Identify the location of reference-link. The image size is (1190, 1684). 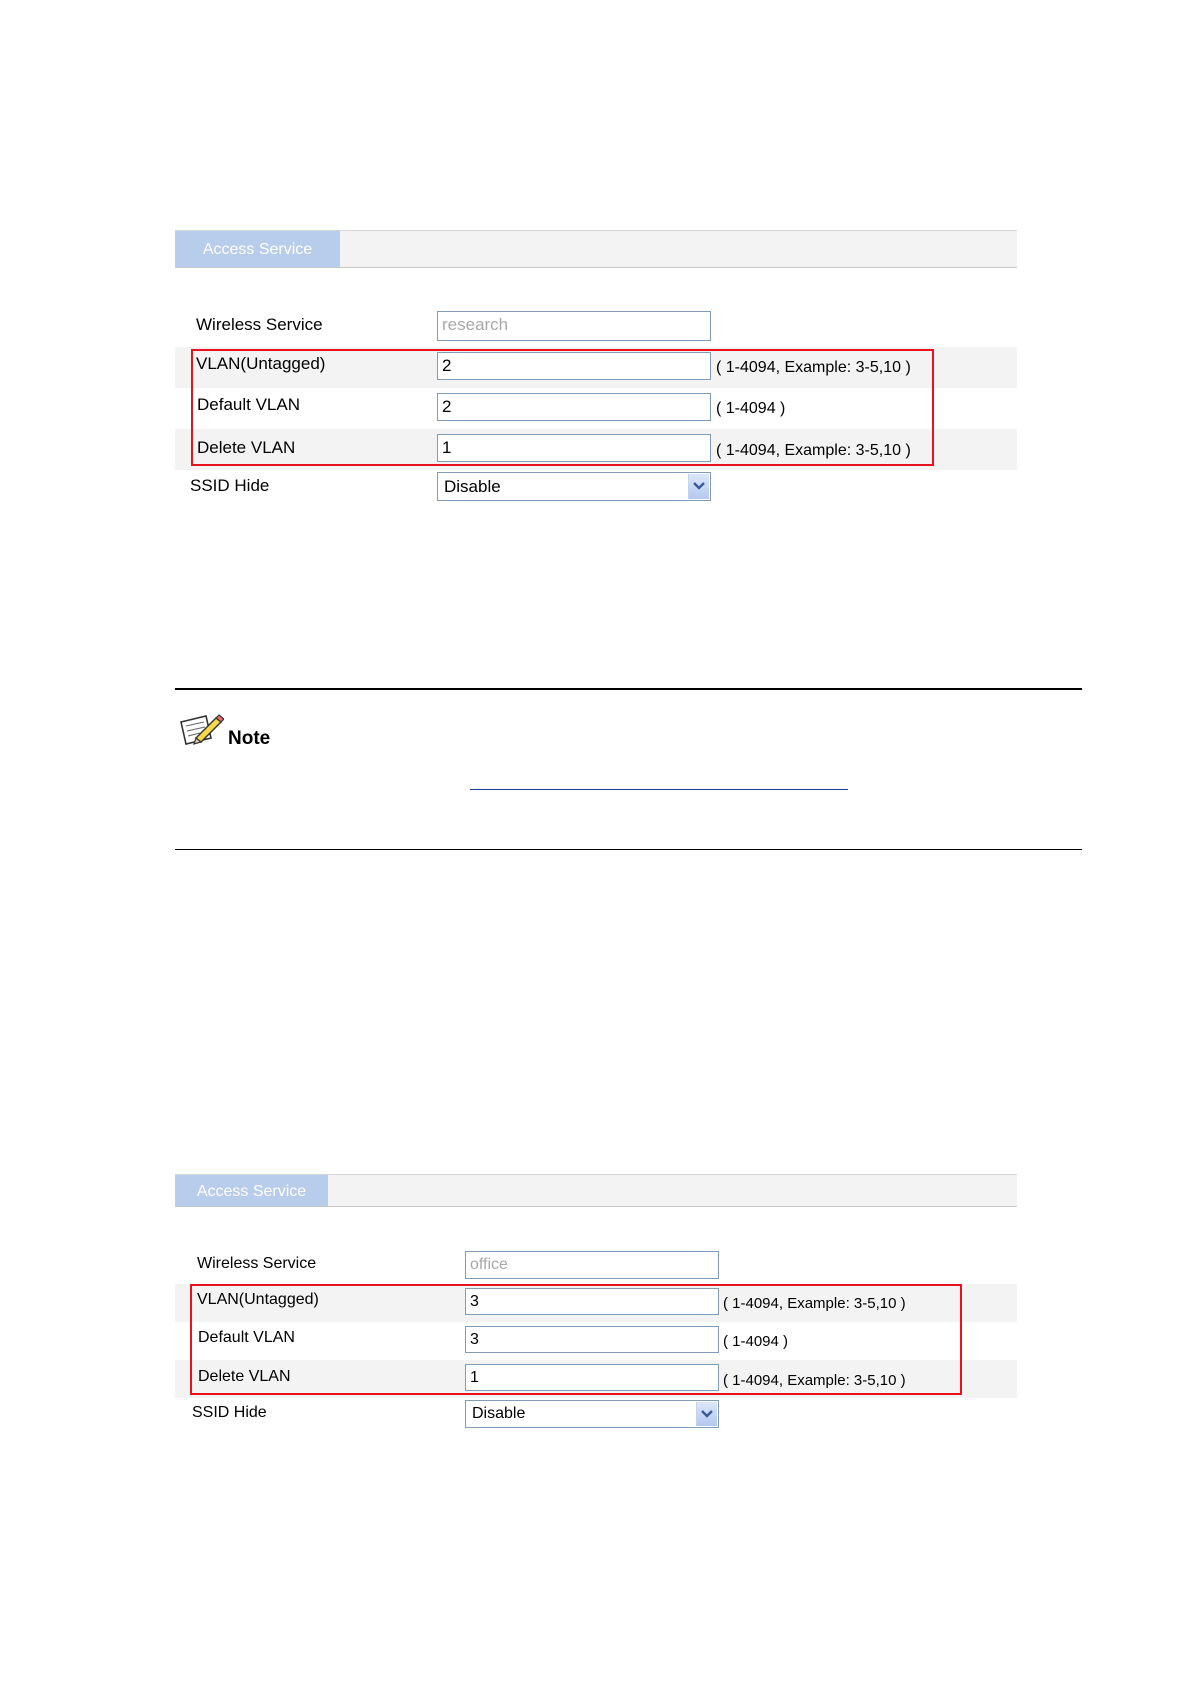
(659, 789).